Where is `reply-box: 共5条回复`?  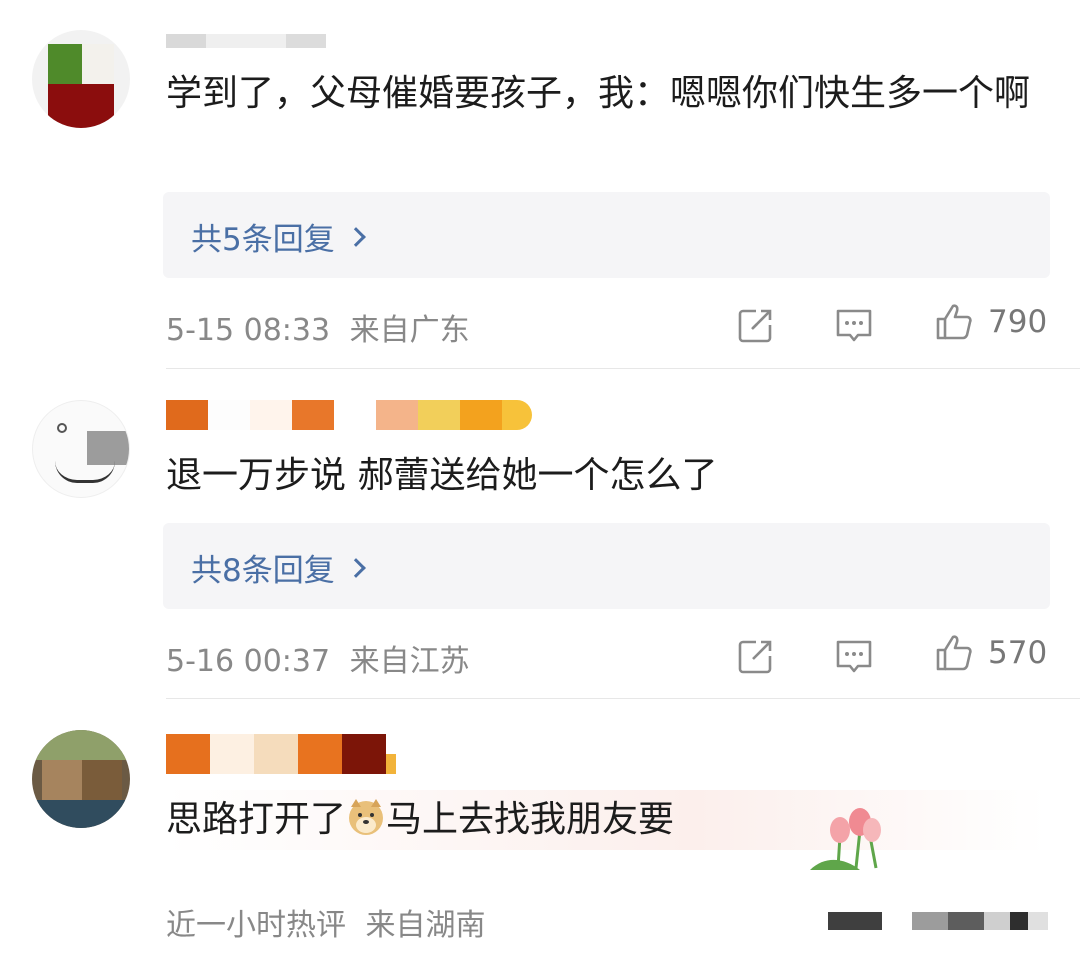 reply-box: 共5条回复 is located at coordinates (606, 235).